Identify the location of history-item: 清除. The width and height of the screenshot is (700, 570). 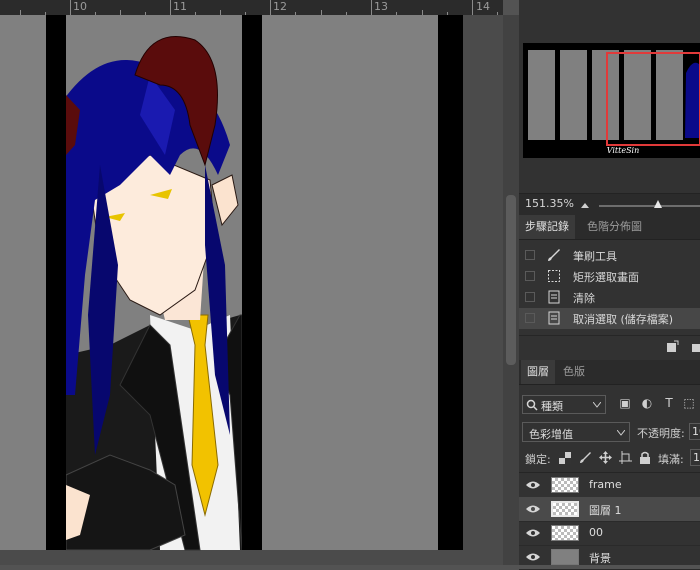
(609, 297).